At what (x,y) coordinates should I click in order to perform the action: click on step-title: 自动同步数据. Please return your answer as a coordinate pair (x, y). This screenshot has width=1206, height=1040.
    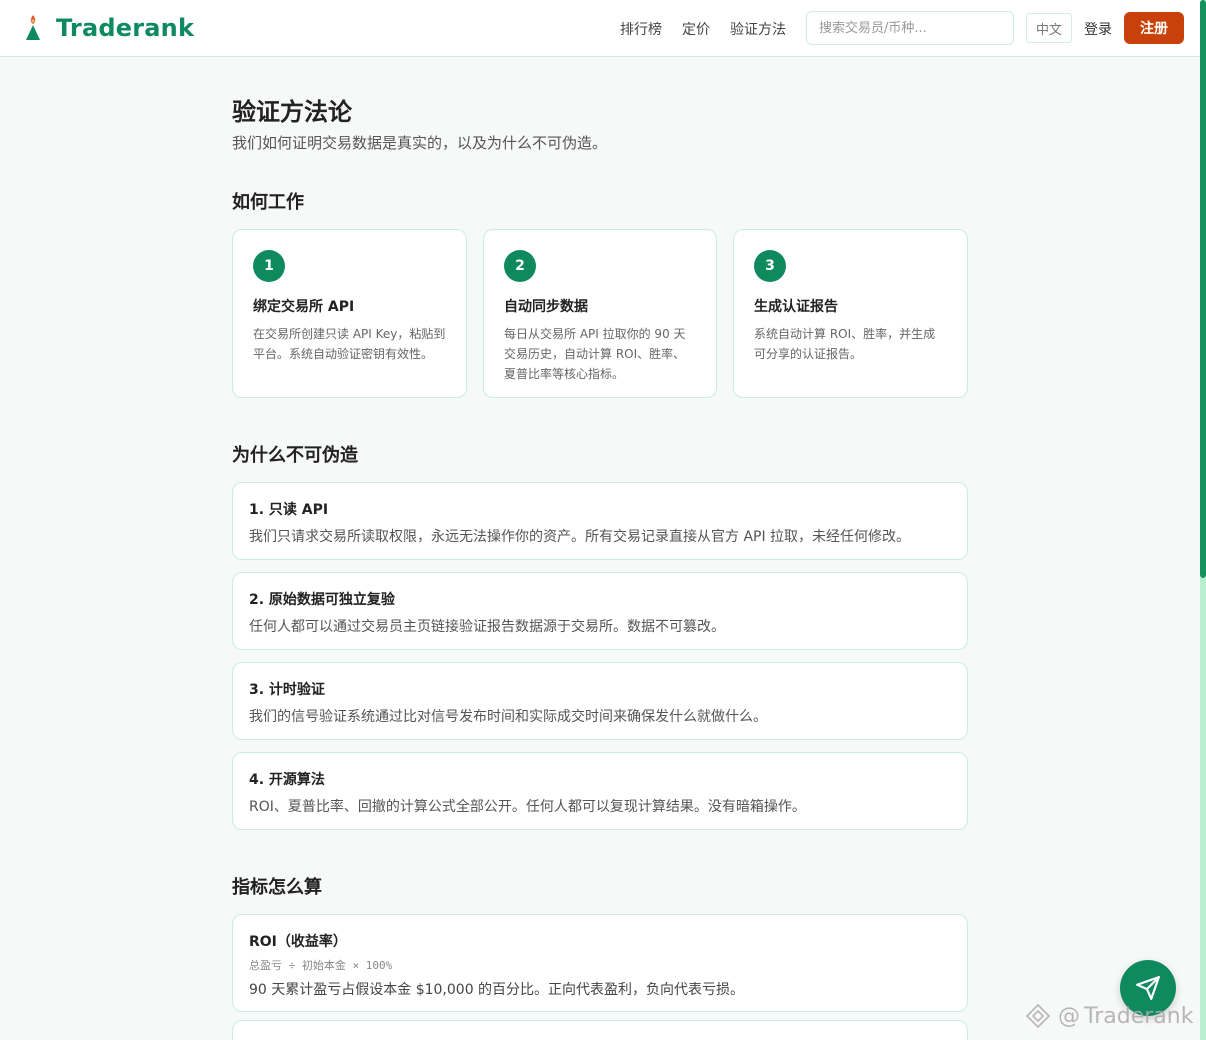
    Looking at the image, I should click on (546, 307).